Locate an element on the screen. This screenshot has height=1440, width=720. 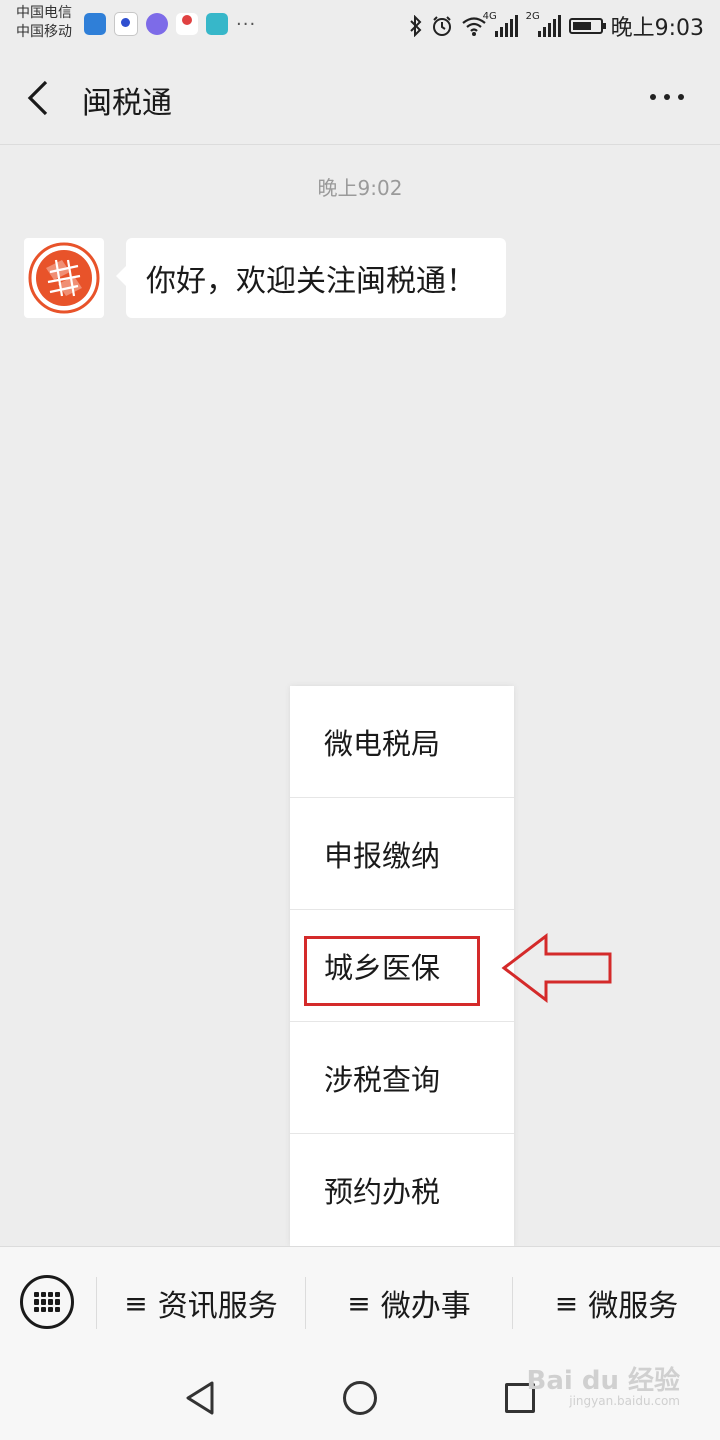
page-title: 闽税通 is located at coordinates (127, 103).